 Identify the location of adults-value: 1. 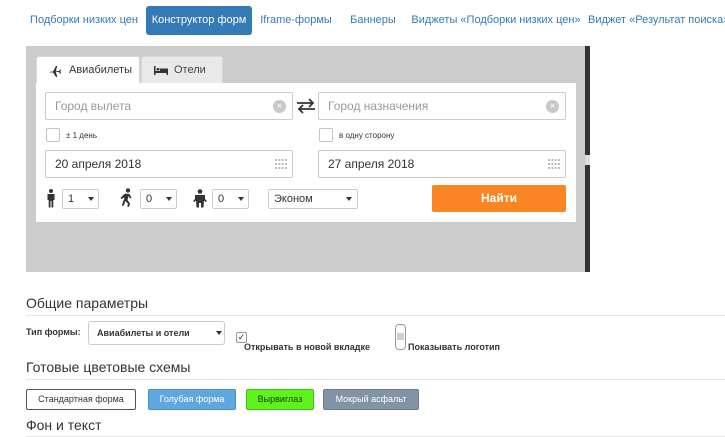
(71, 199).